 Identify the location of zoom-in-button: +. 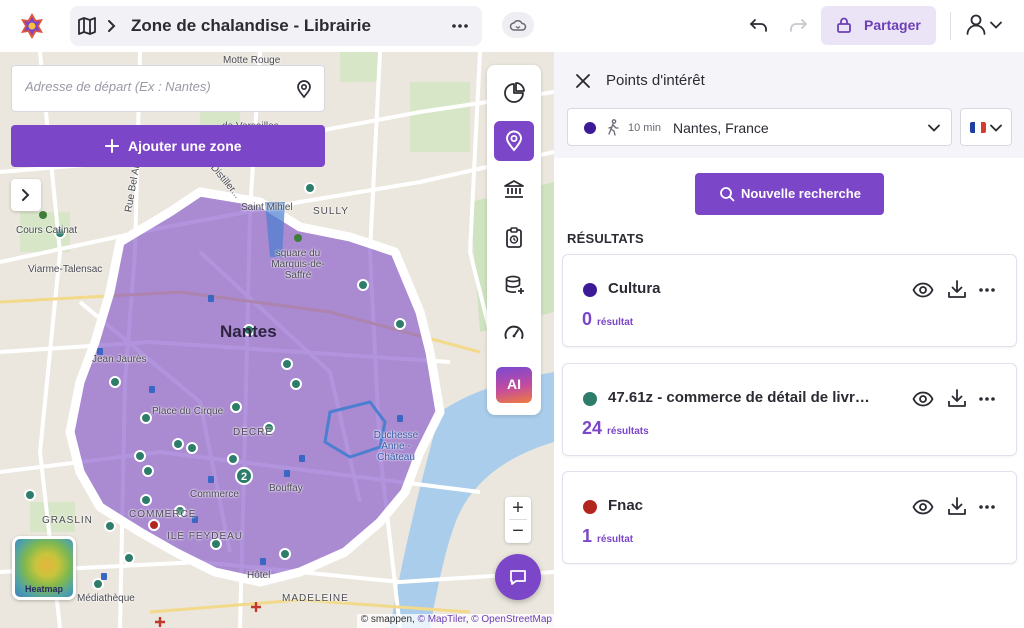
(518, 508).